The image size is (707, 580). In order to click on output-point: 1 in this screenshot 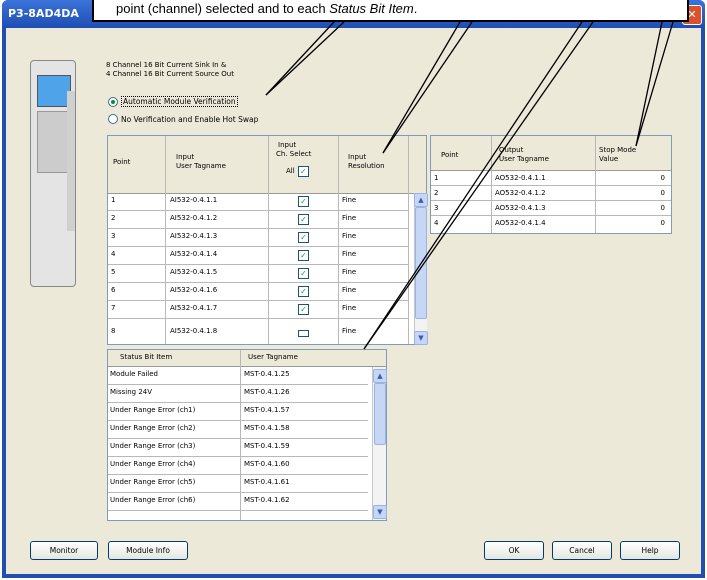, I will do `click(436, 178)`.